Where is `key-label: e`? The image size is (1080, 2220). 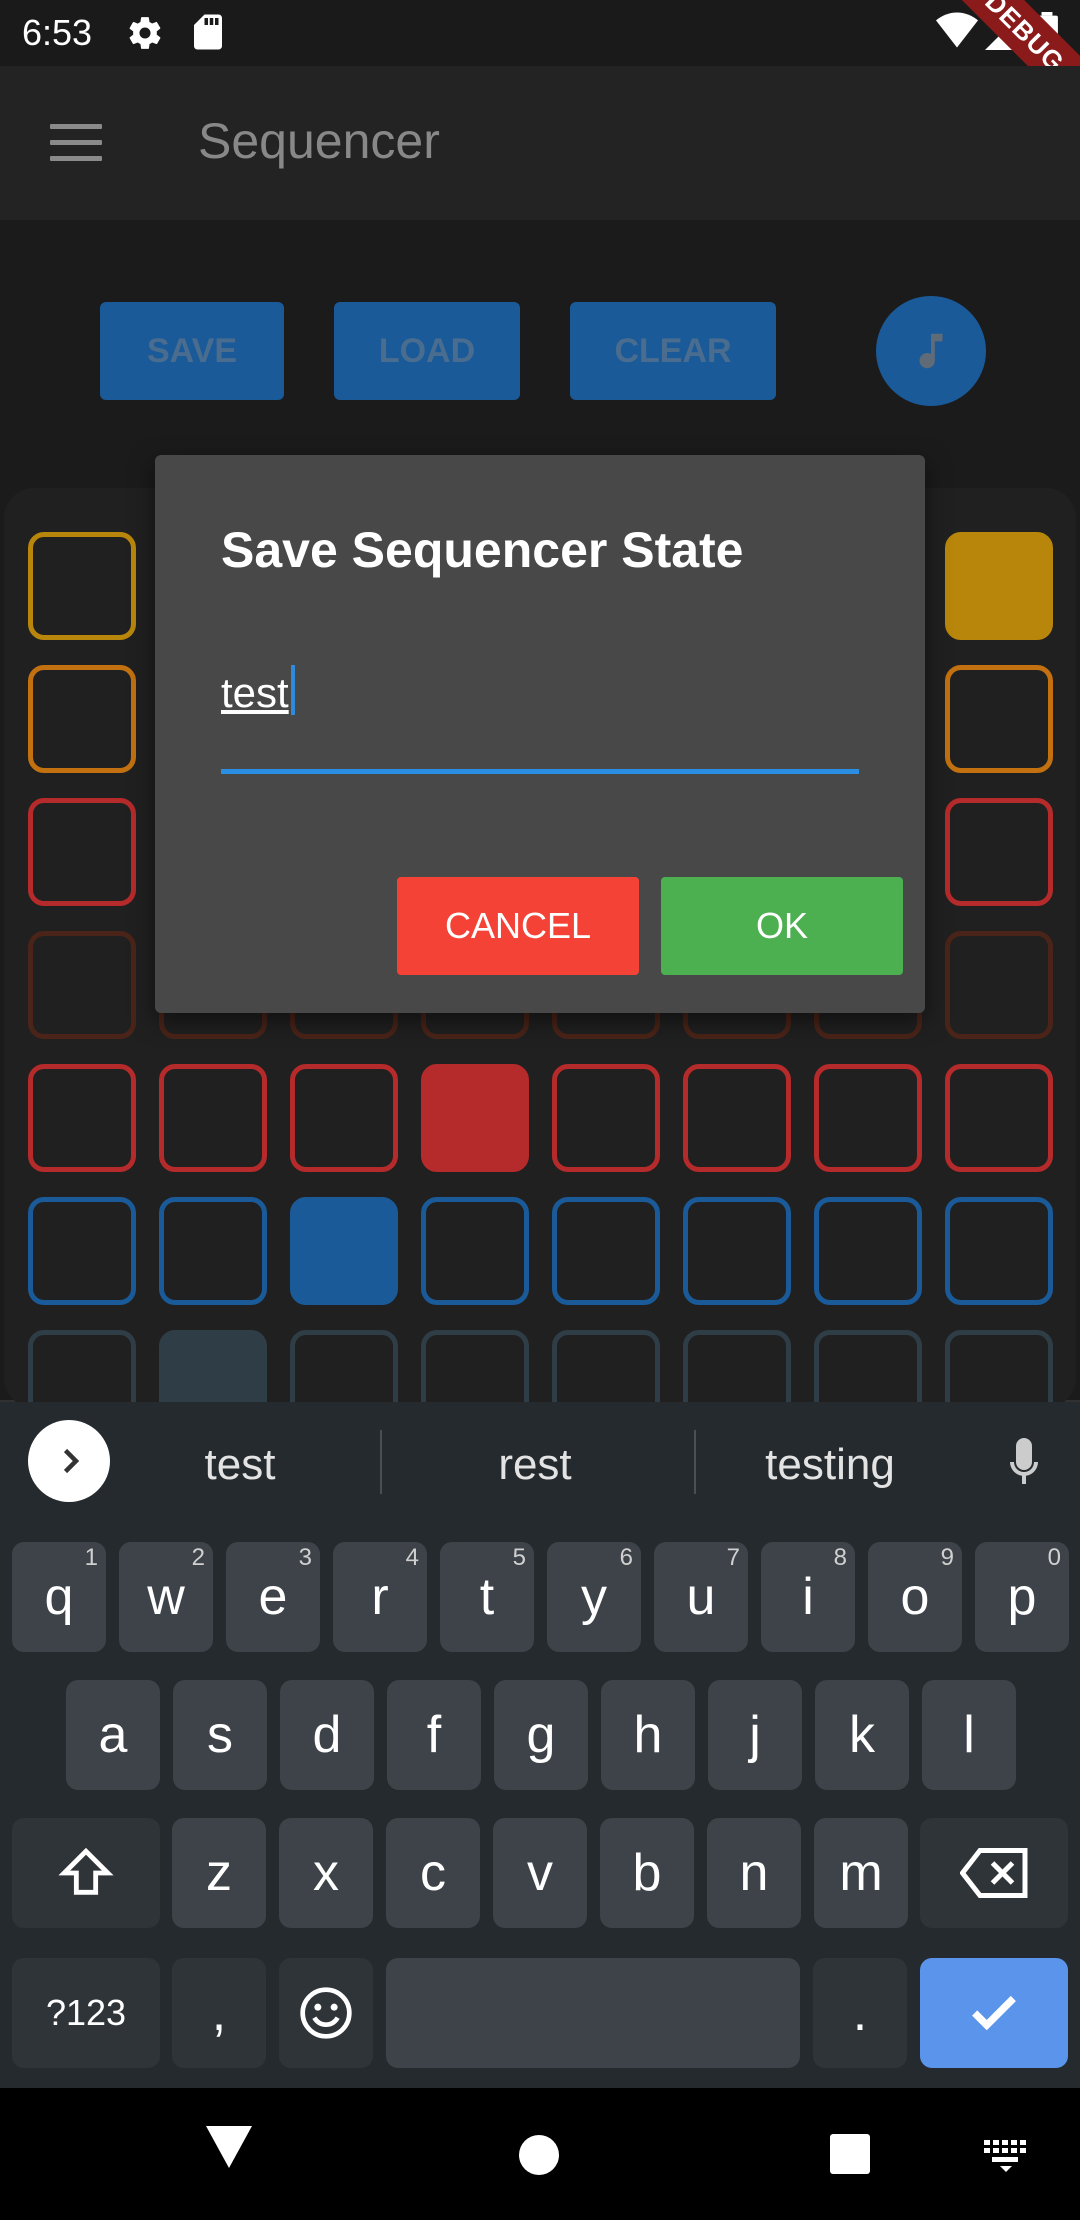 key-label: e is located at coordinates (273, 1597).